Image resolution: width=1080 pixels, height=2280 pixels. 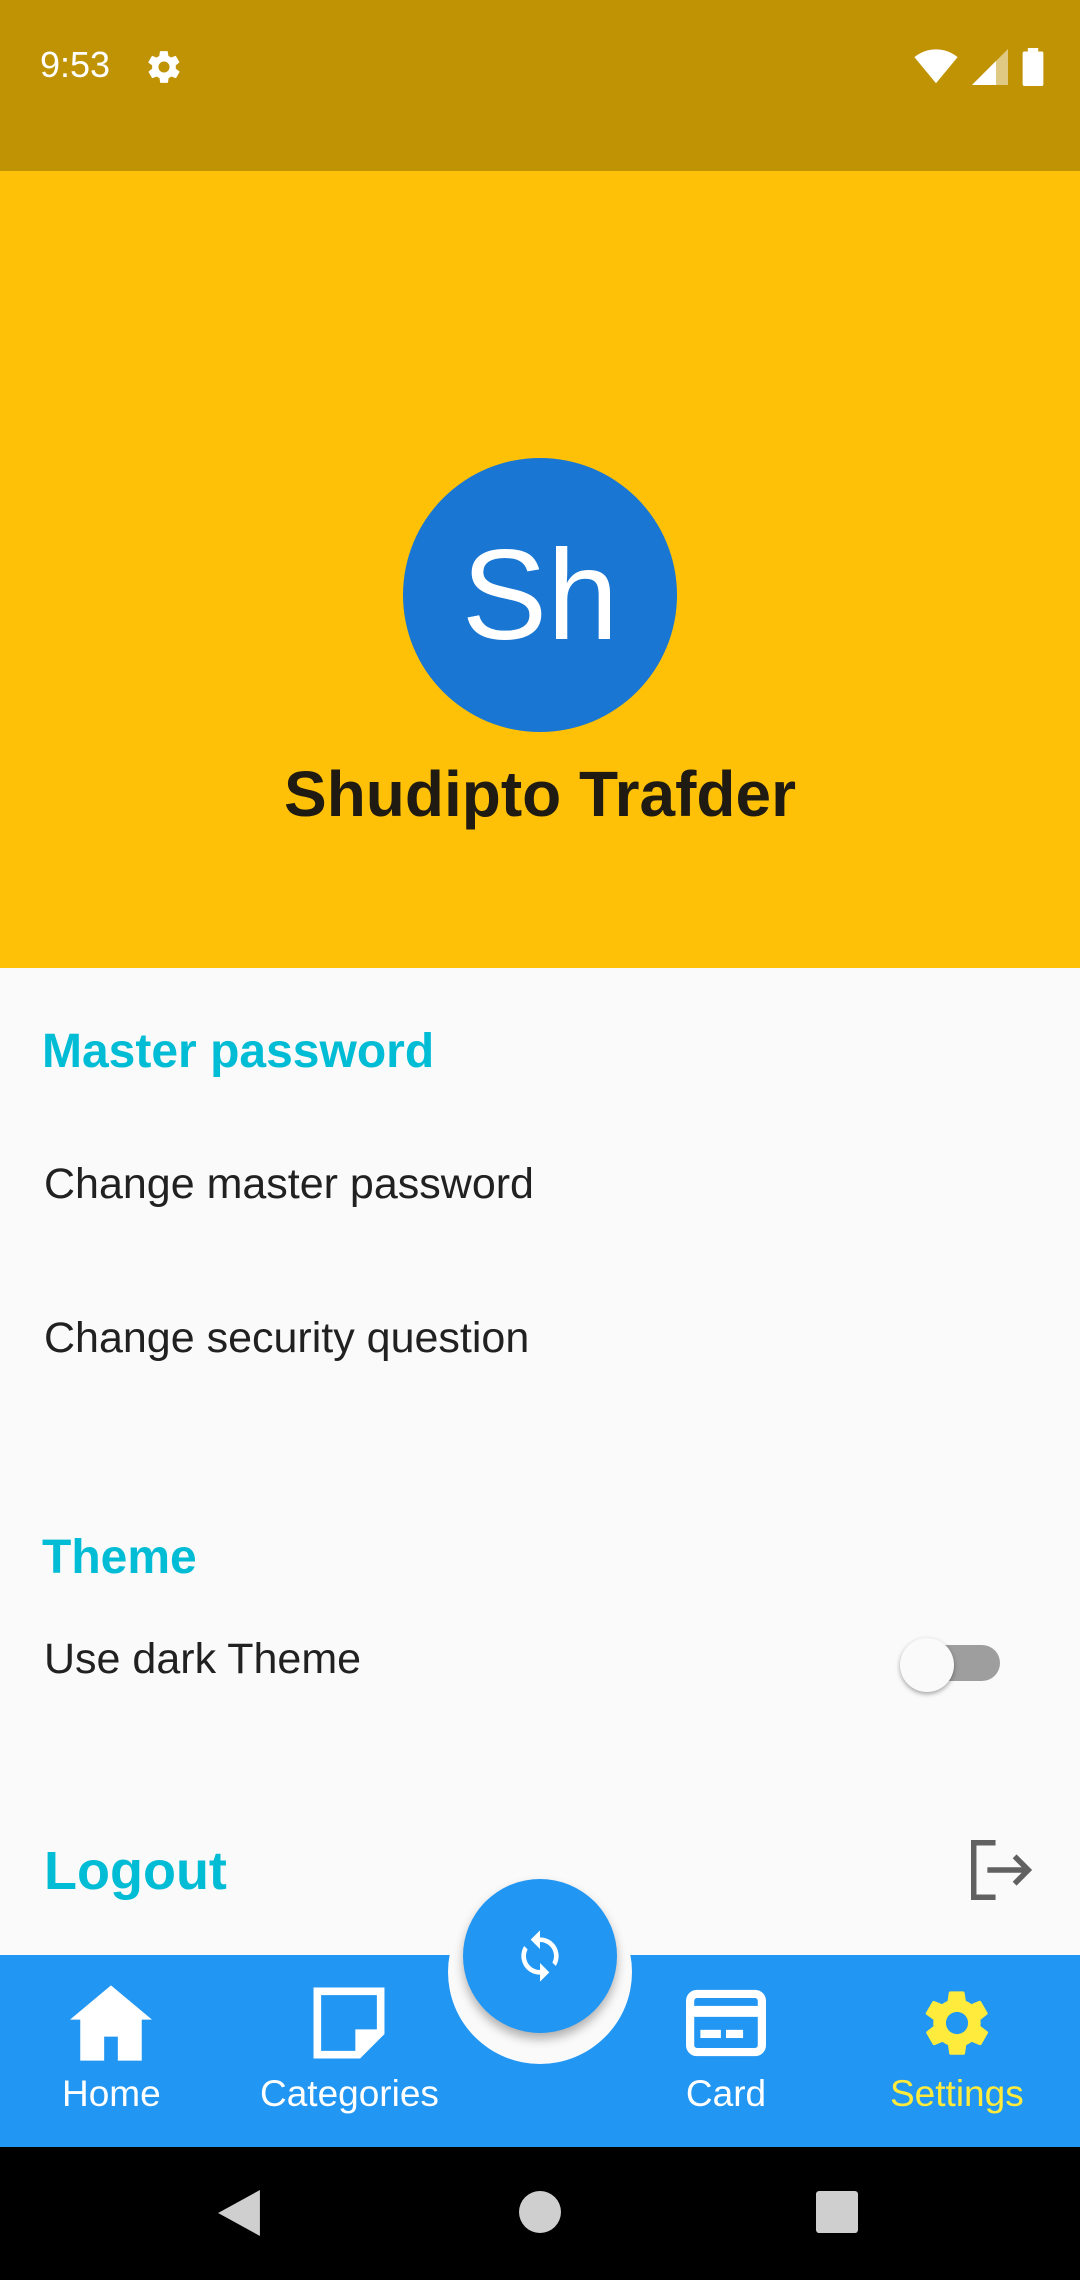 I want to click on system-navigation-bar, so click(x=540, y=2213).